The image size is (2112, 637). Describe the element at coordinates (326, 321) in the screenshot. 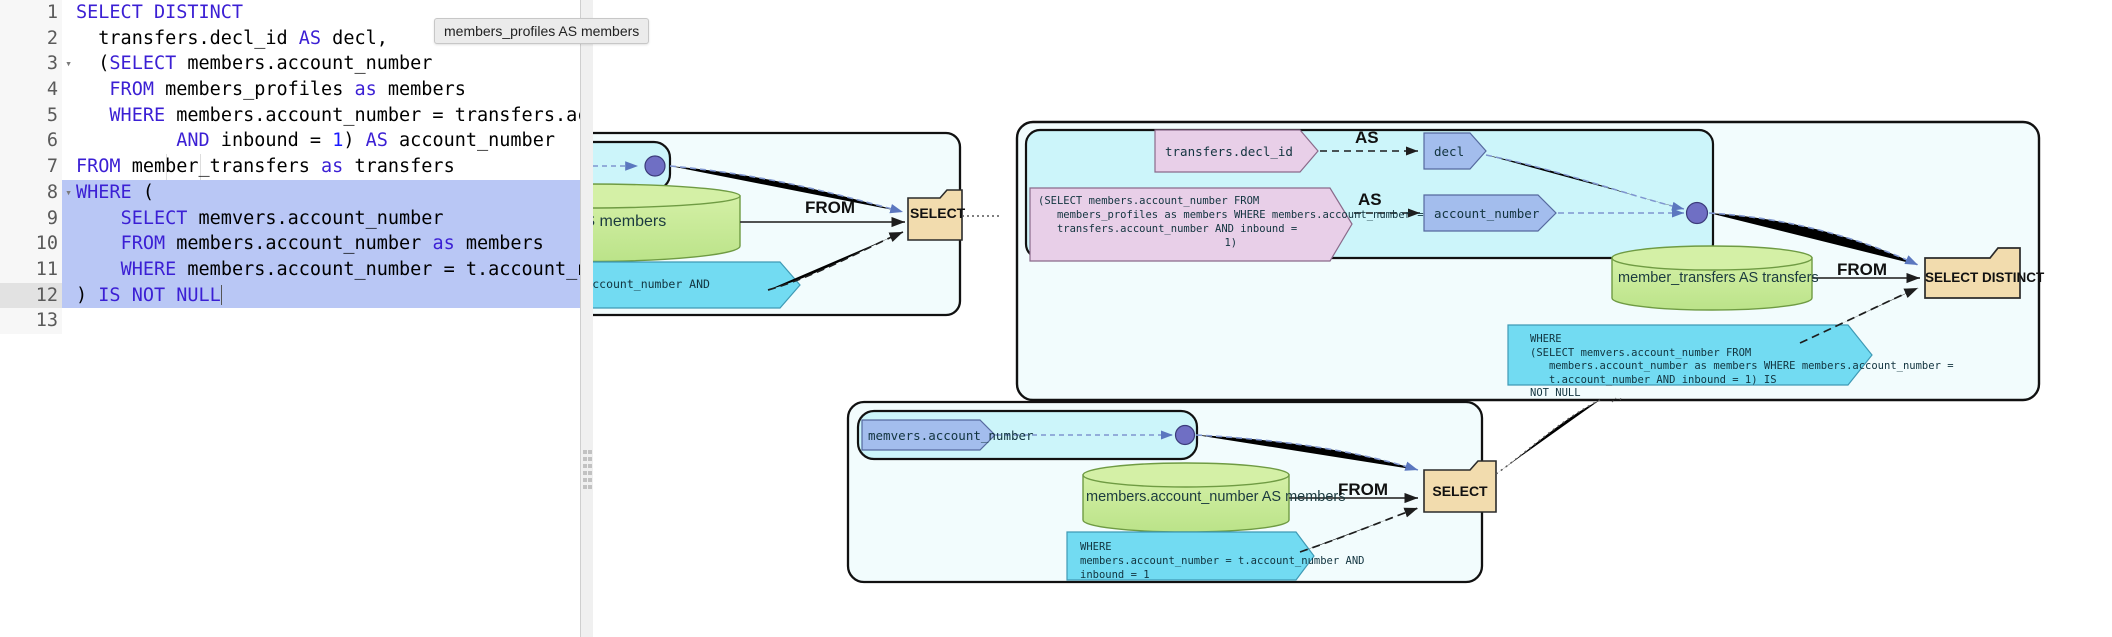

I see `code-text` at that location.